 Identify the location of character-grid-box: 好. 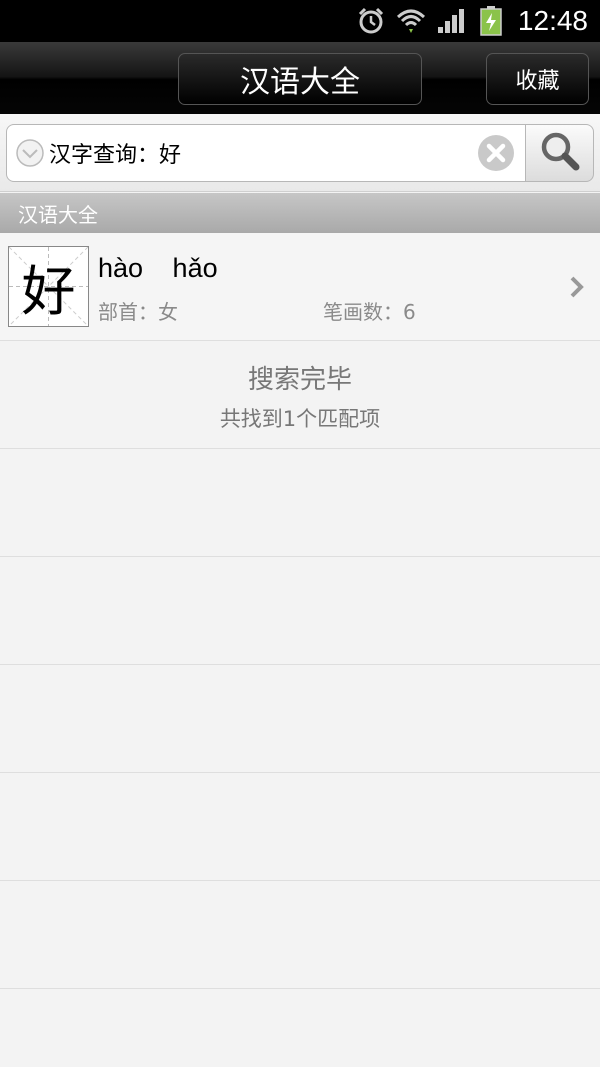
(48, 286).